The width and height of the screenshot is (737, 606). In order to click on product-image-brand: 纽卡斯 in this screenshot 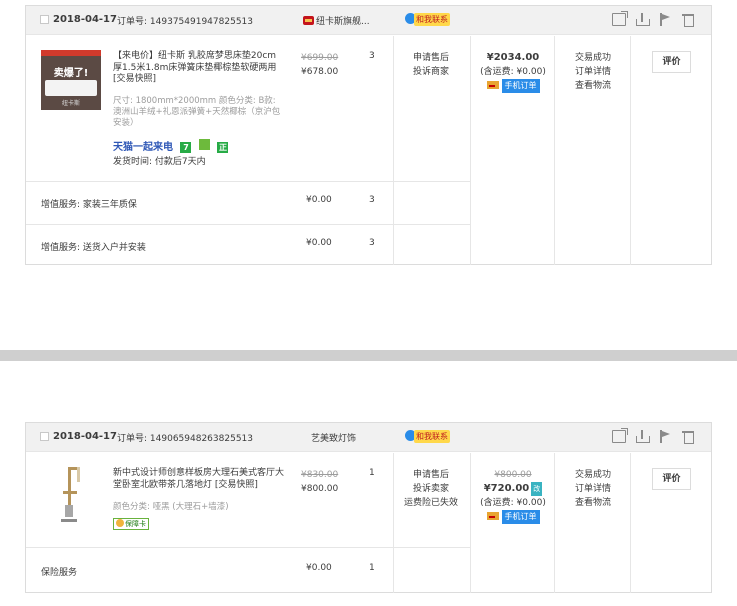, I will do `click(70, 103)`.